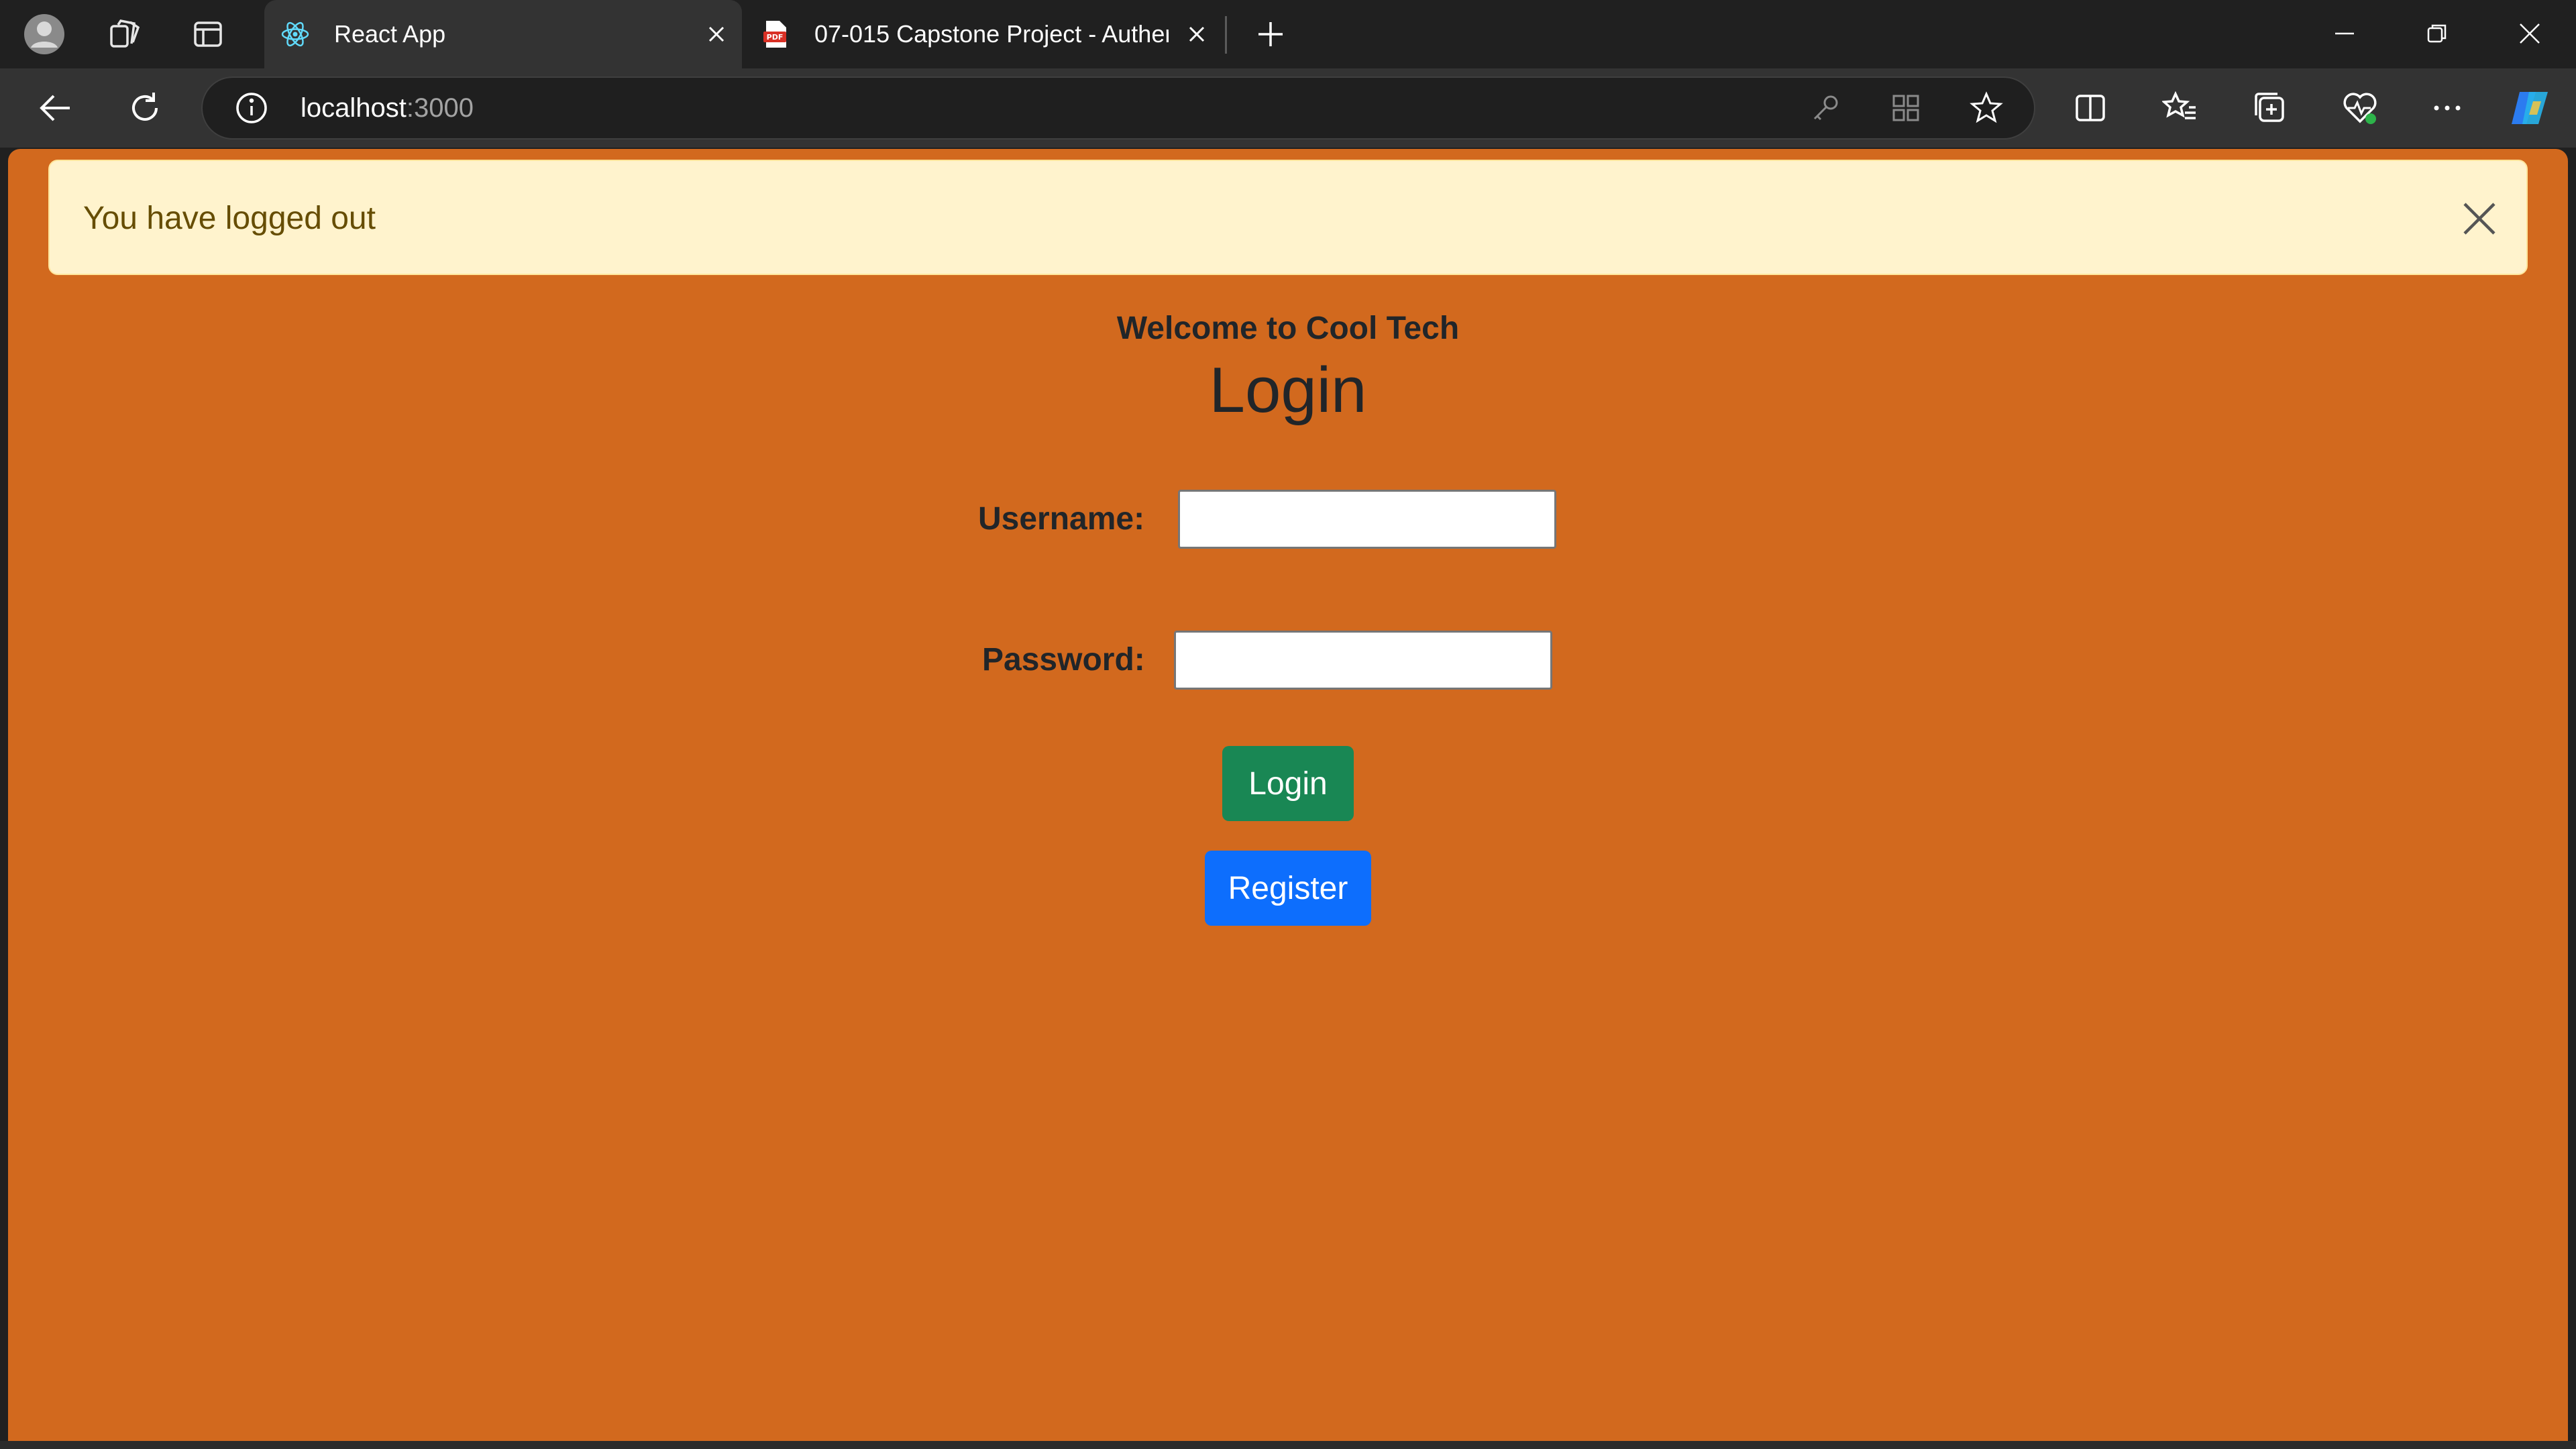 Image resolution: width=2576 pixels, height=1449 pixels. What do you see at coordinates (1118, 108) in the screenshot?
I see `address-bar: localhost:3000` at bounding box center [1118, 108].